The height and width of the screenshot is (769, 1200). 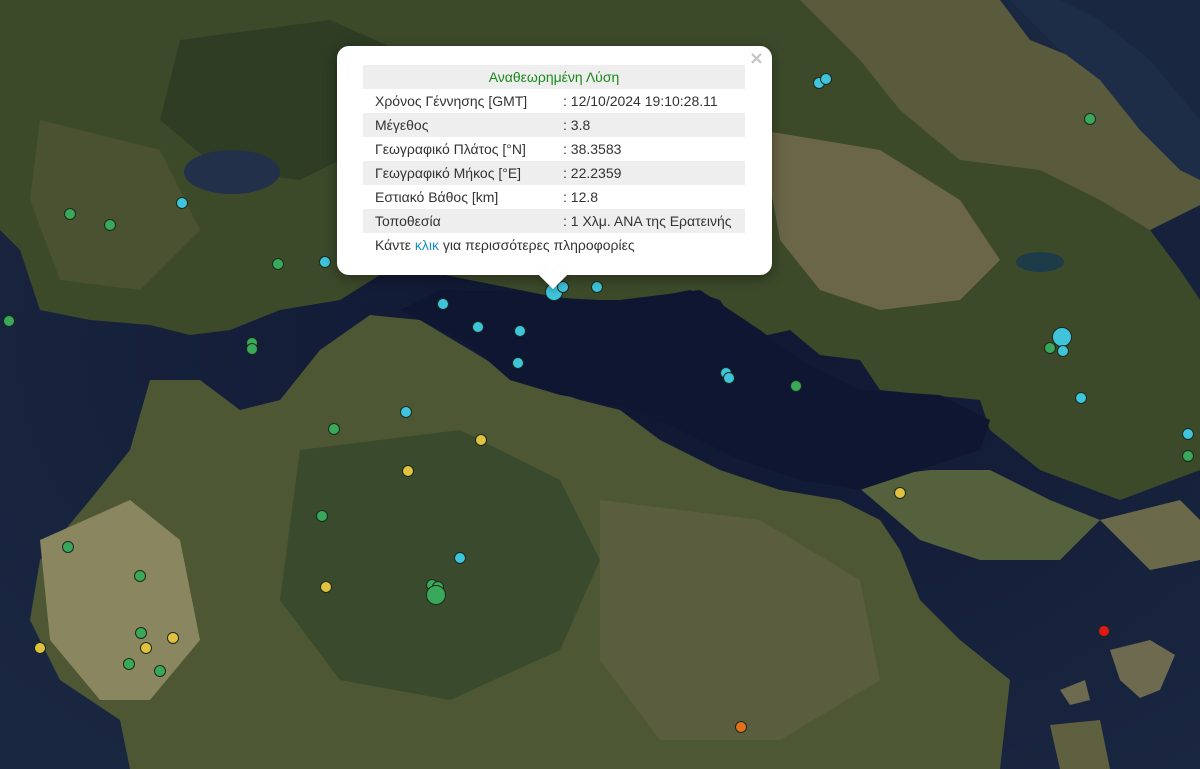 I want to click on more-info-link: κλικ, so click(x=427, y=245).